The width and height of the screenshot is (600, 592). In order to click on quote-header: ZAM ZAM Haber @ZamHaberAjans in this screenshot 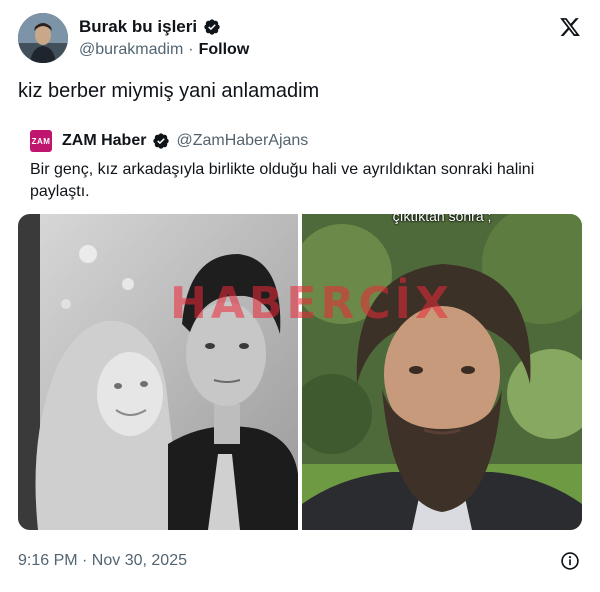, I will do `click(169, 141)`.